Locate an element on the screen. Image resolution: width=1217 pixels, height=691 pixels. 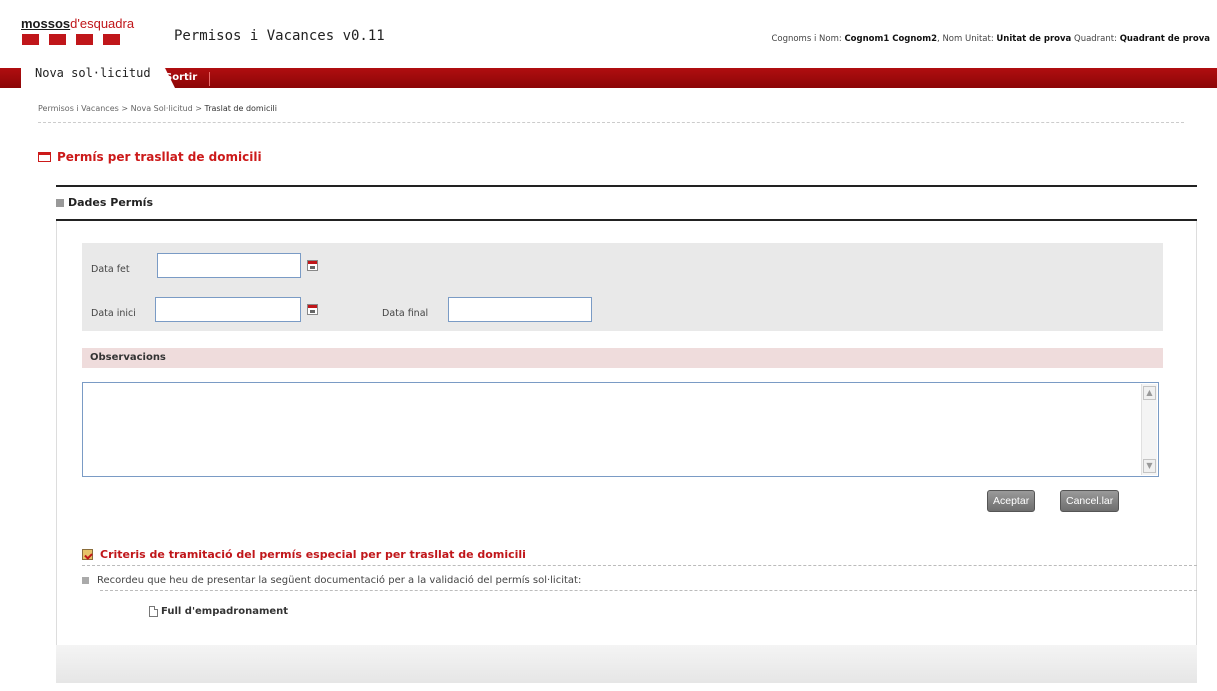
page-title-text: Permís per trasllat de domicili is located at coordinates (159, 157).